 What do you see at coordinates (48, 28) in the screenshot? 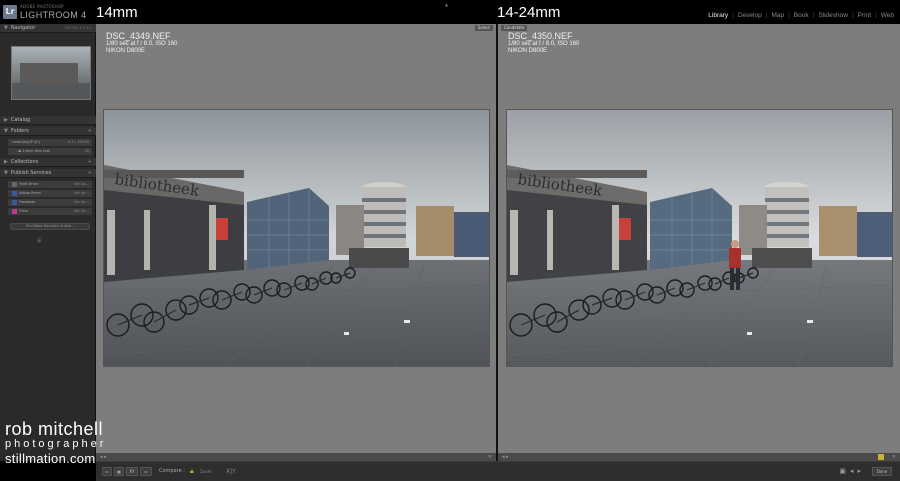
I see `navigator-header: ▼ Navigator FIT FILL 1:1 3:1` at bounding box center [48, 28].